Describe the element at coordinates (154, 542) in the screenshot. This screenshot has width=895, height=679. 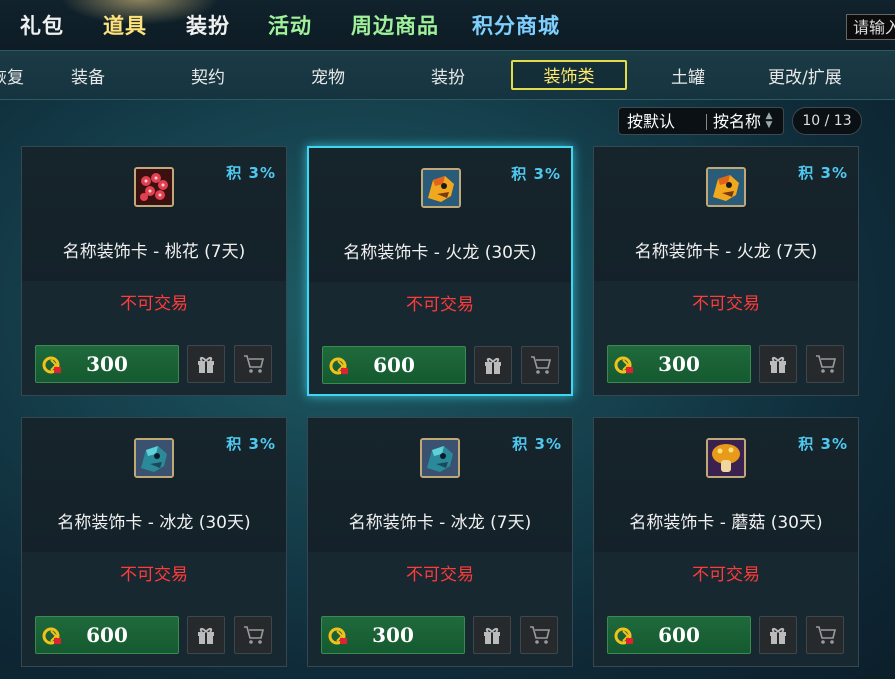
I see `product-card: 积 3% 名称装饰卡 - 冰龙 (30天) 不可交易 600` at that location.